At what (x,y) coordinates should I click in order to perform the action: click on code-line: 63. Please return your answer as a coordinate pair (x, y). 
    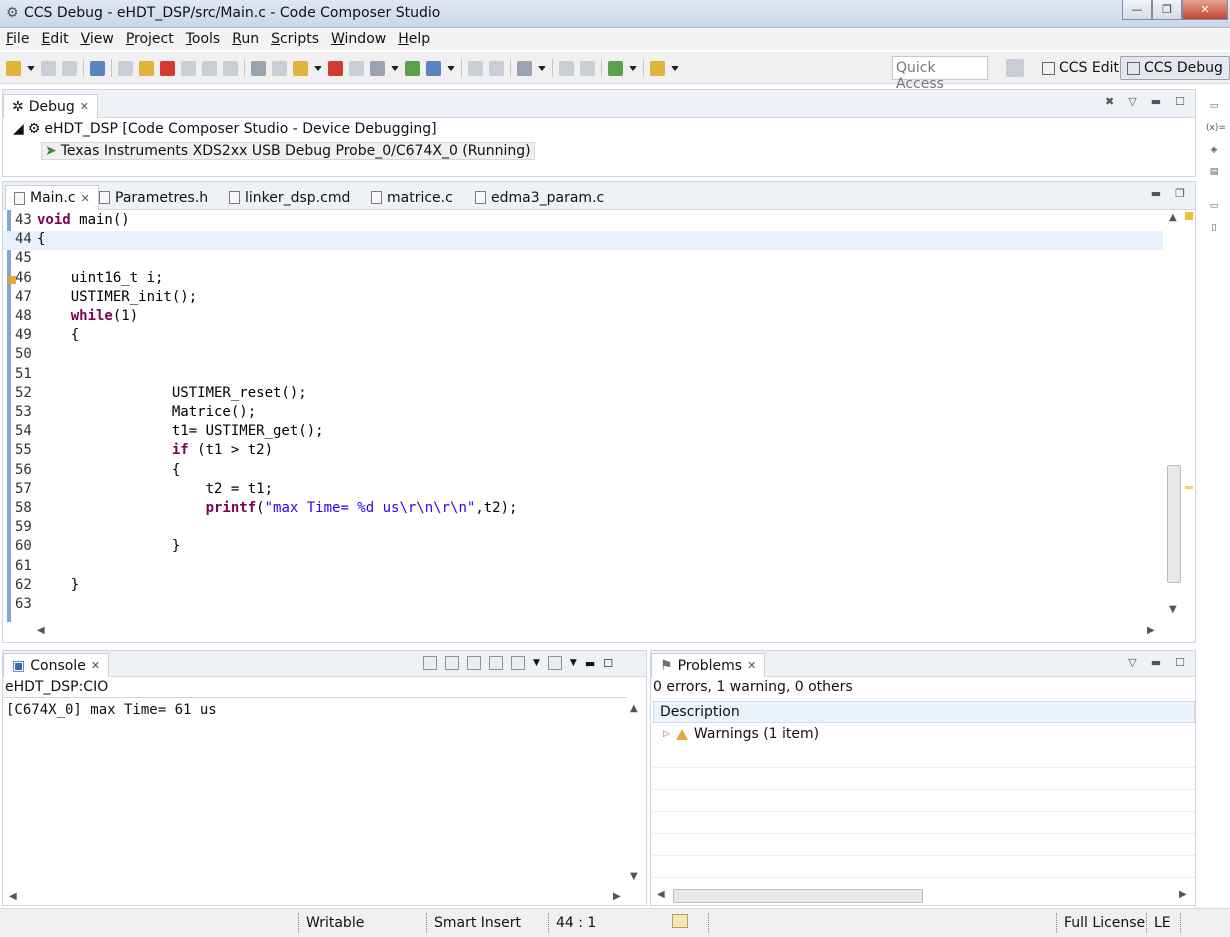
    Looking at the image, I should click on (583, 605).